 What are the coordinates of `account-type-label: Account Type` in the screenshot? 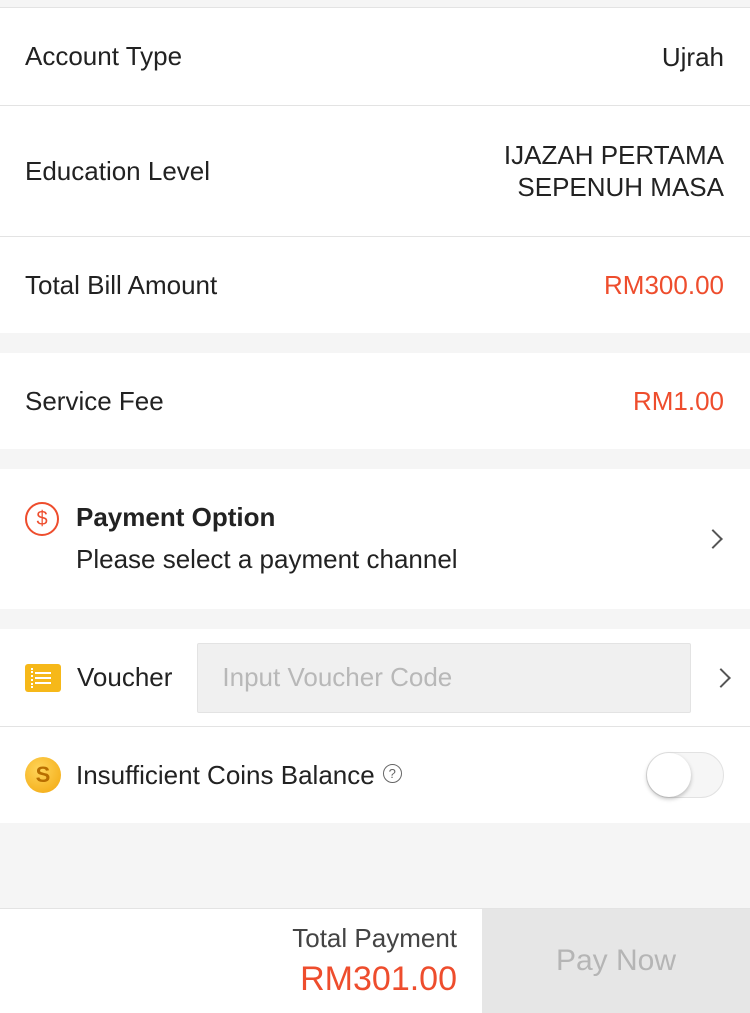 It's located at (104, 56).